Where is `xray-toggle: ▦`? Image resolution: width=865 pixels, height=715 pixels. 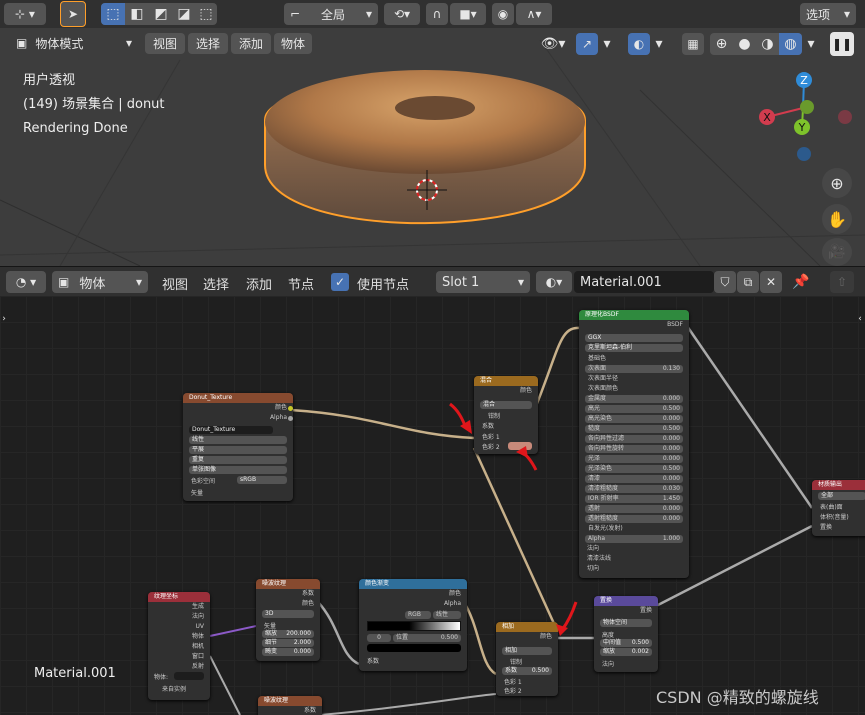 xray-toggle: ▦ is located at coordinates (693, 44).